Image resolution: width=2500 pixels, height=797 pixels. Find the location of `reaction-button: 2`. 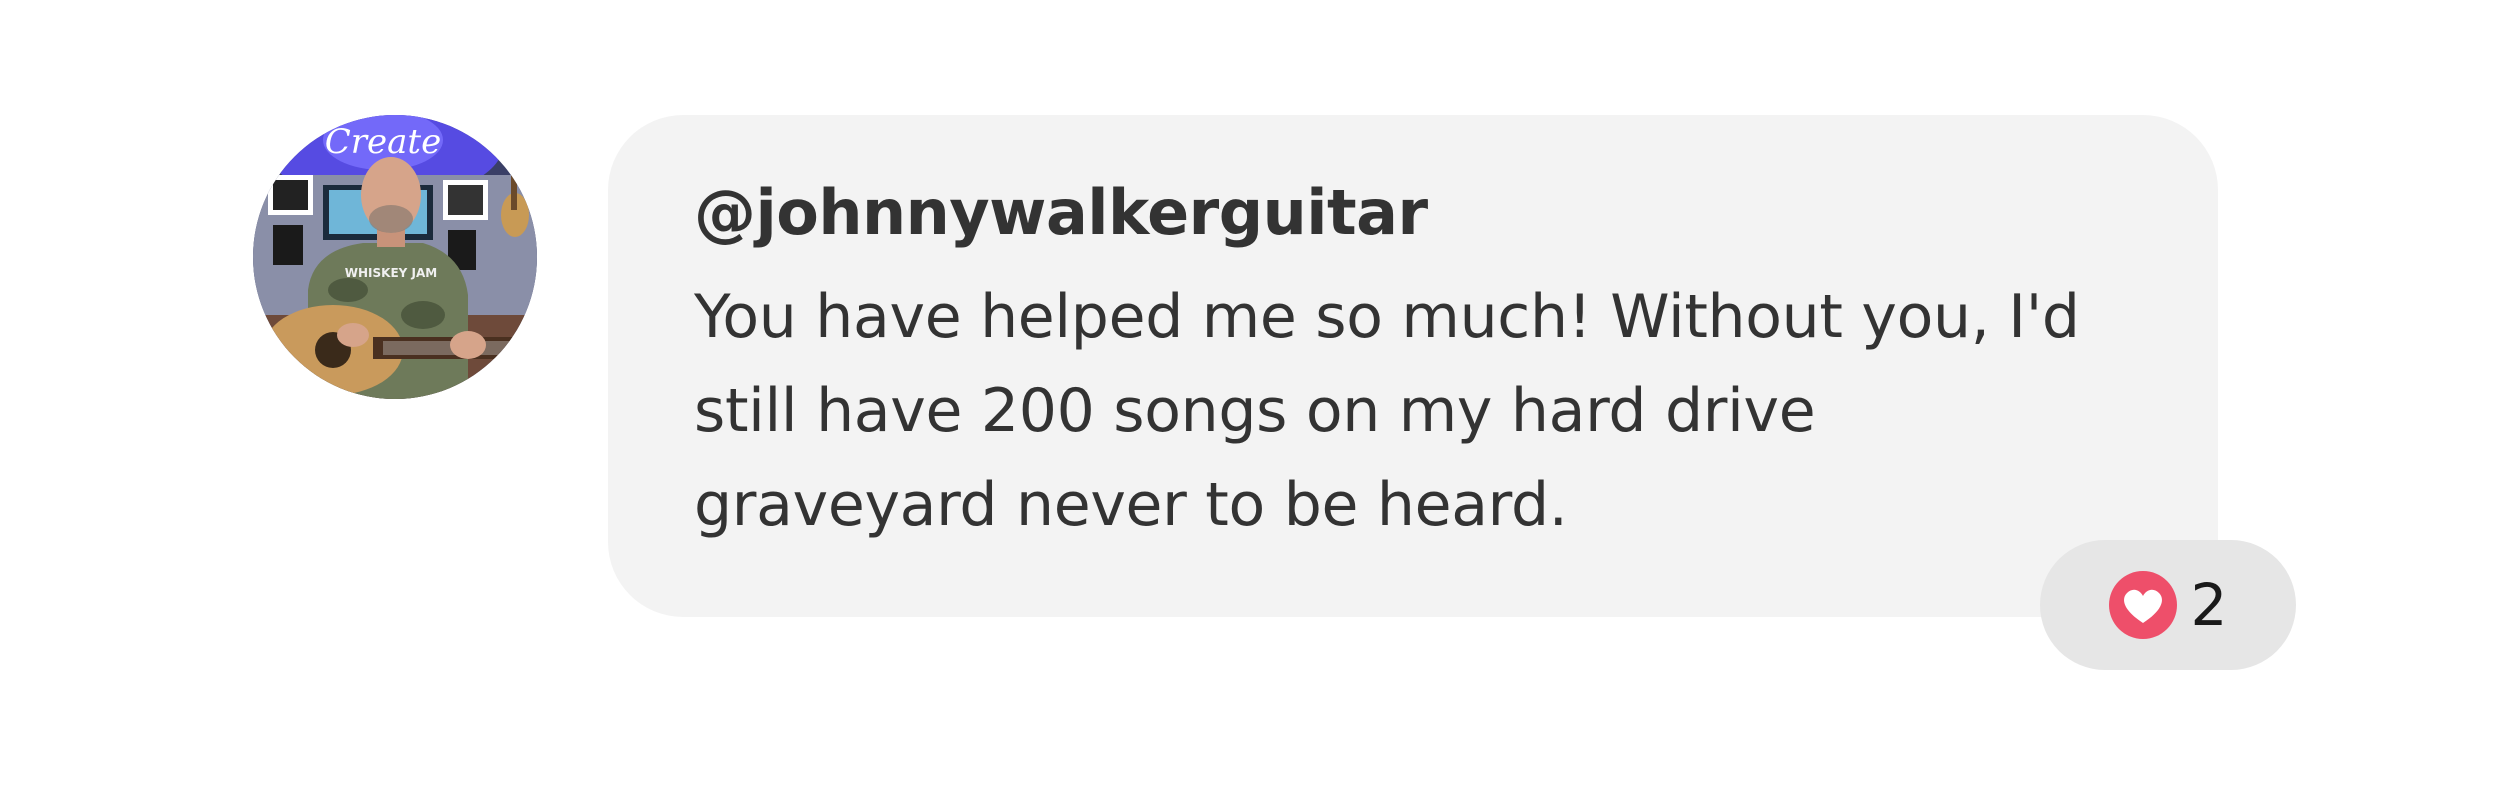

reaction-button: 2 is located at coordinates (2168, 605).